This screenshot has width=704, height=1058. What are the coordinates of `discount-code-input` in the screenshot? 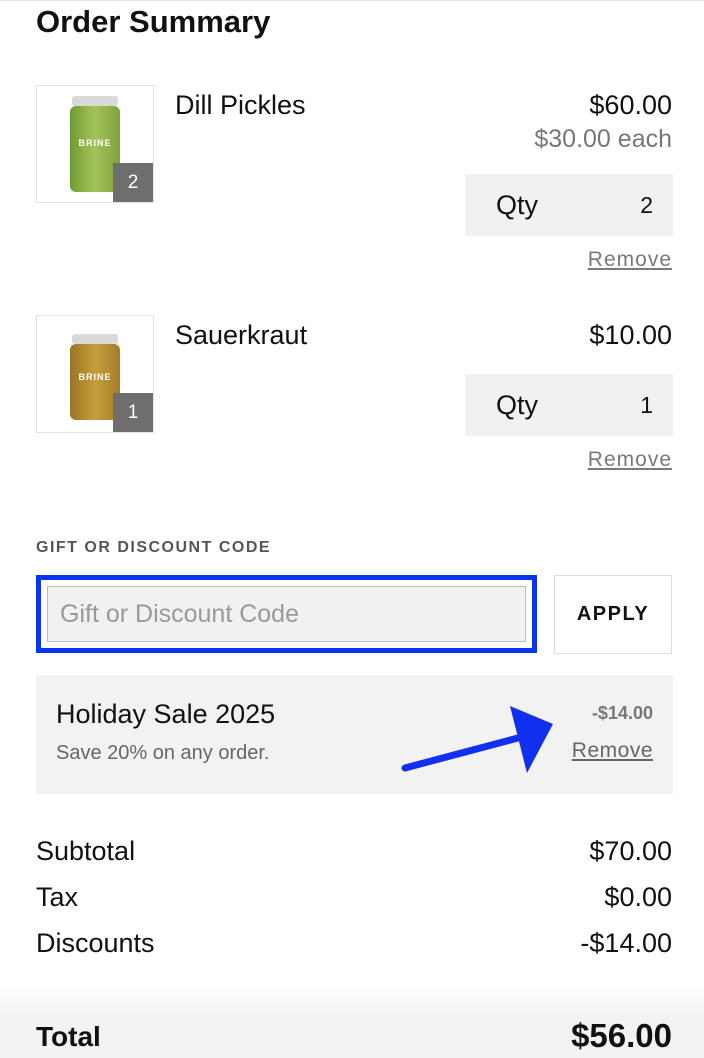 It's located at (286, 614).